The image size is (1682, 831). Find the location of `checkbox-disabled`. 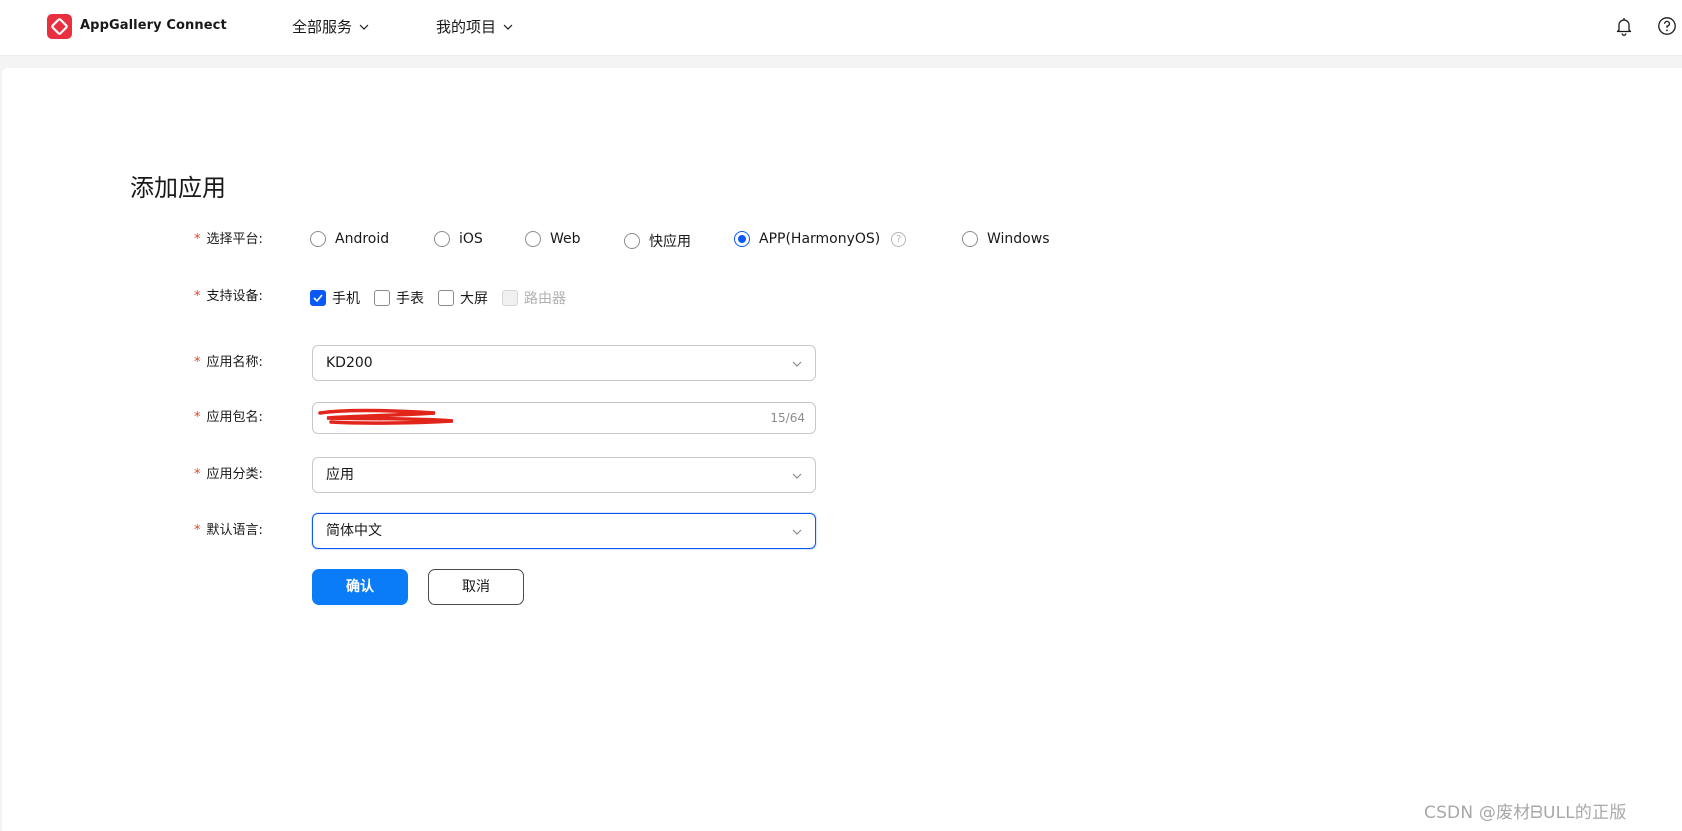

checkbox-disabled is located at coordinates (510, 298).